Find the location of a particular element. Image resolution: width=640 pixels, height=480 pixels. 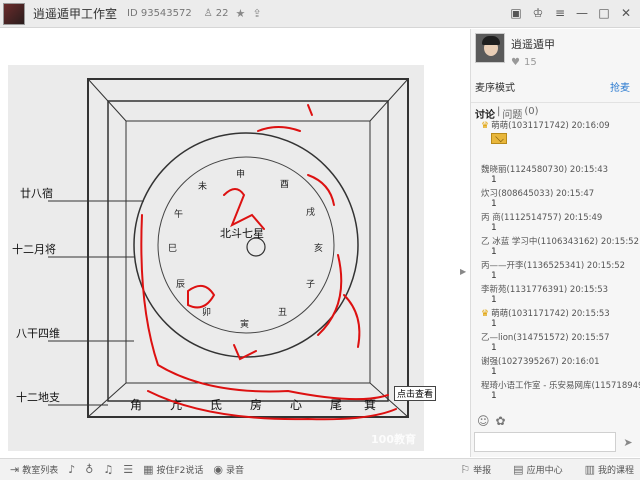

ring-mark-6: 寅 is located at coordinates (244, 324).